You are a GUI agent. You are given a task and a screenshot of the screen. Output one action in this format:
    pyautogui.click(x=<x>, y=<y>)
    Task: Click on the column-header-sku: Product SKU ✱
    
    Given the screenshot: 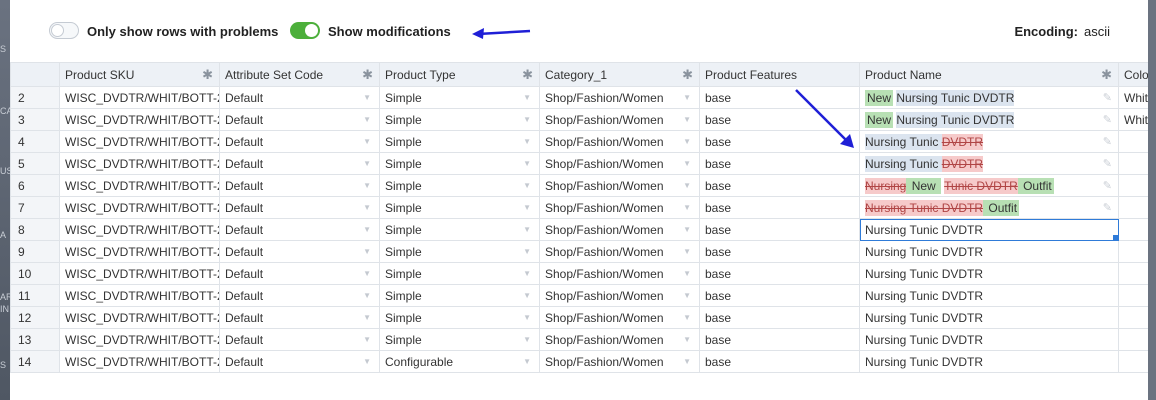 What is the action you would take?
    pyautogui.click(x=139, y=74)
    